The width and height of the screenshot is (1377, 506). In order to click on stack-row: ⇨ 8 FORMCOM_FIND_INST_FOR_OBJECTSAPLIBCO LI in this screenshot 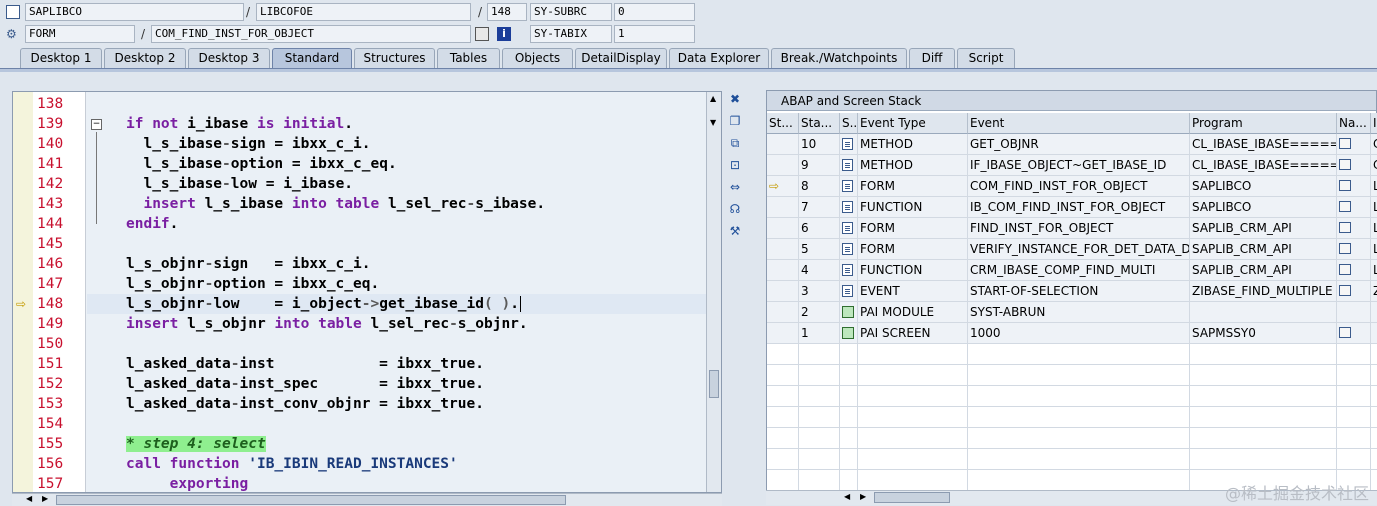, I will do `click(1072, 186)`.